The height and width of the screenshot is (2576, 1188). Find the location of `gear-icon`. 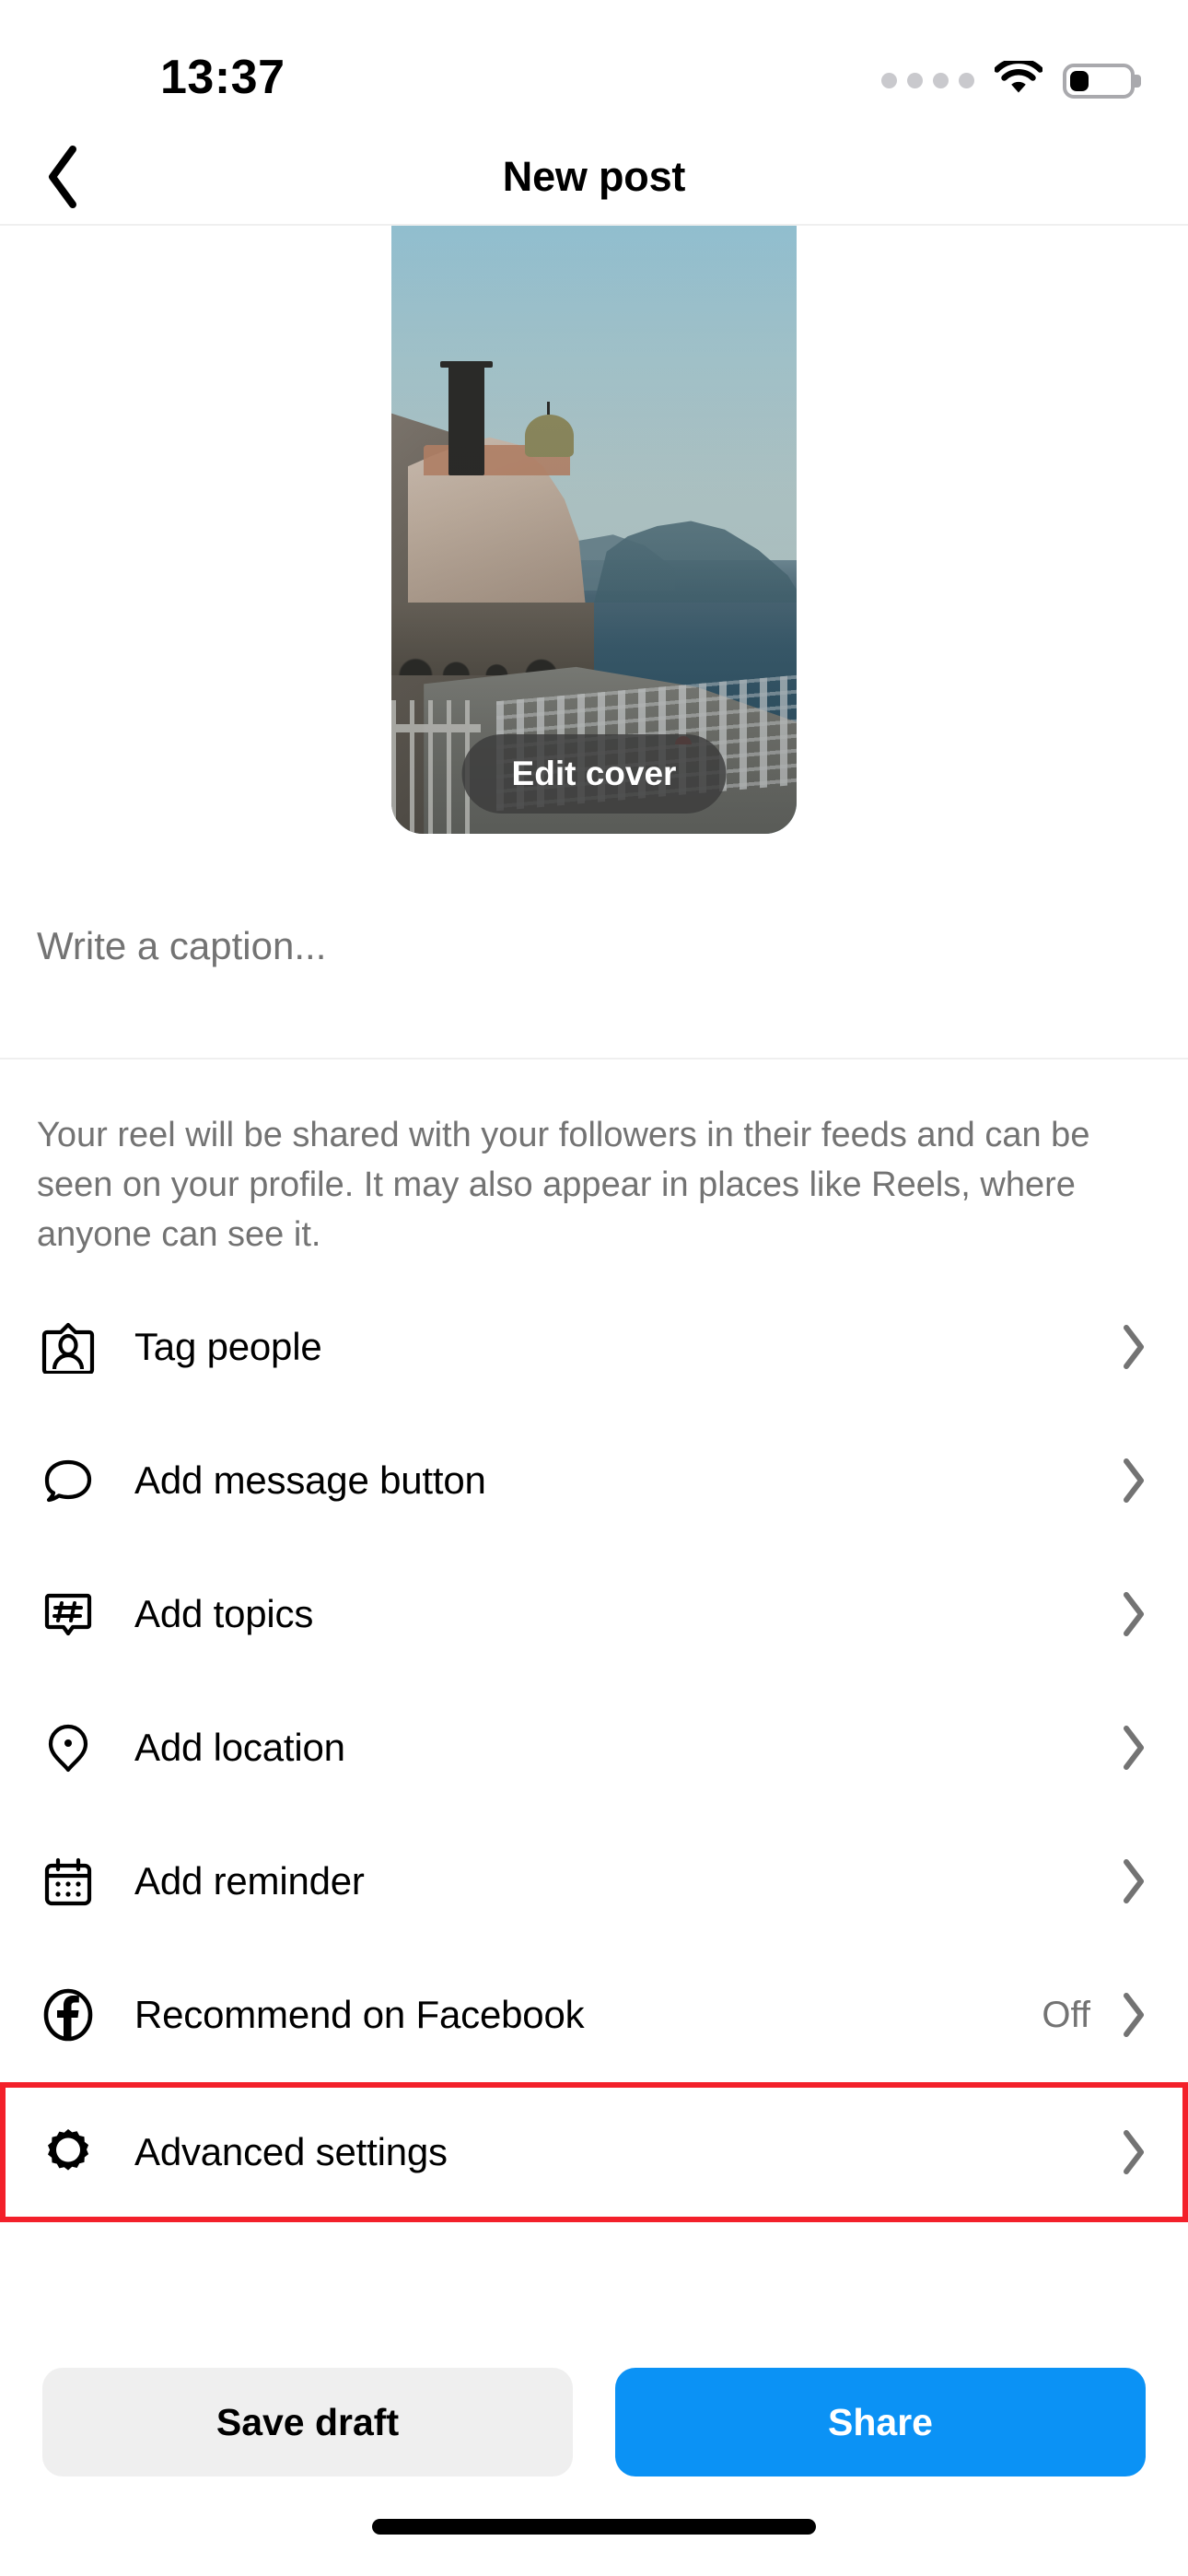

gear-icon is located at coordinates (68, 2152).